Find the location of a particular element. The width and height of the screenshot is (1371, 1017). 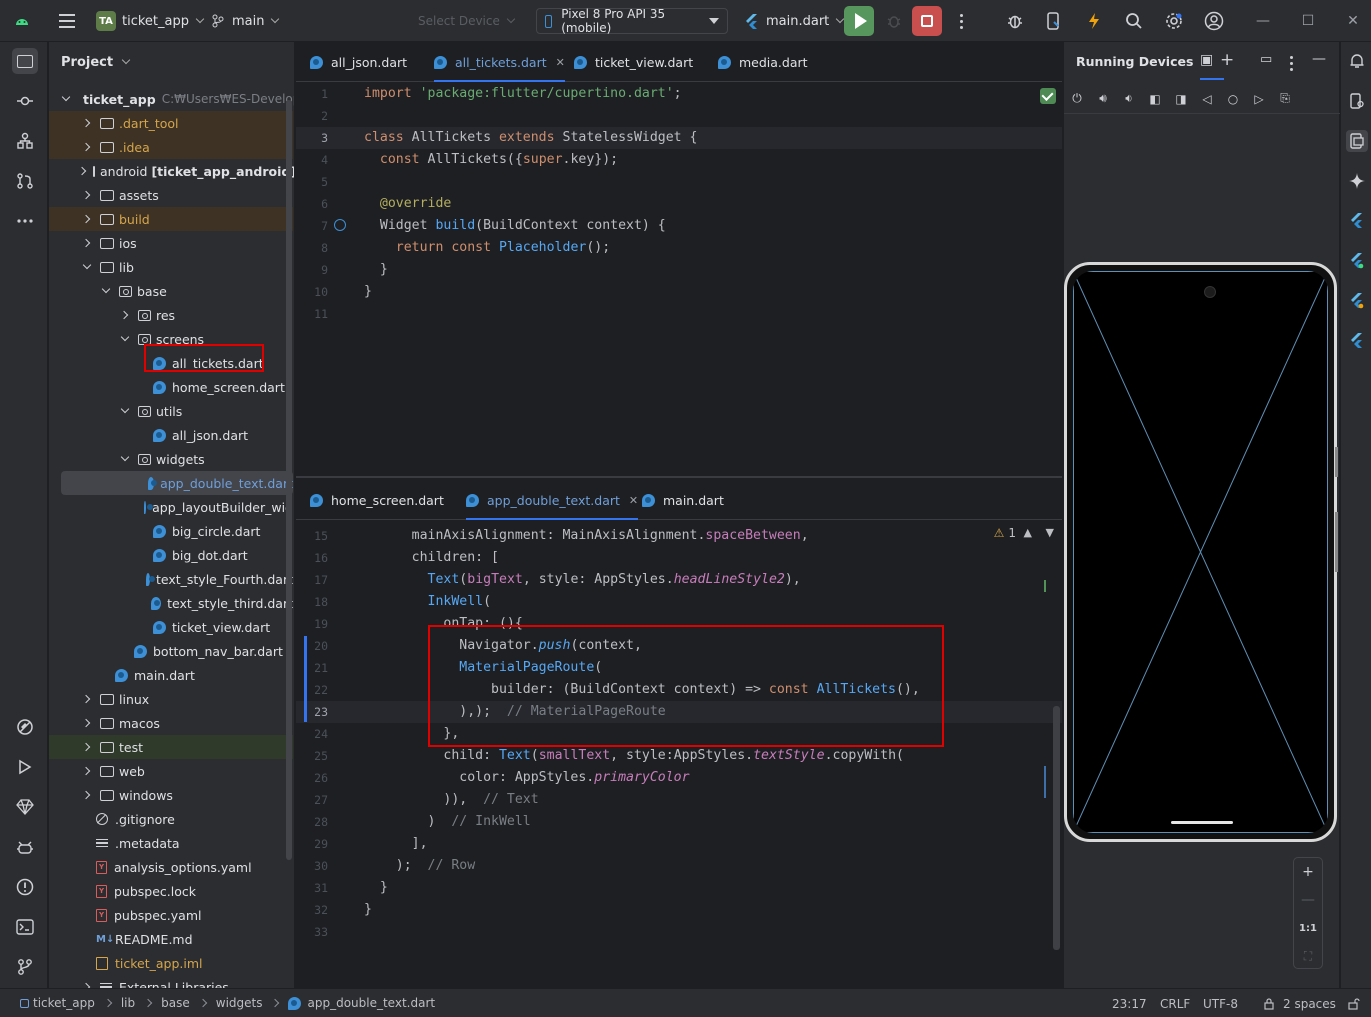

select-device-dropdown: Select Device is located at coordinates (467, 21).